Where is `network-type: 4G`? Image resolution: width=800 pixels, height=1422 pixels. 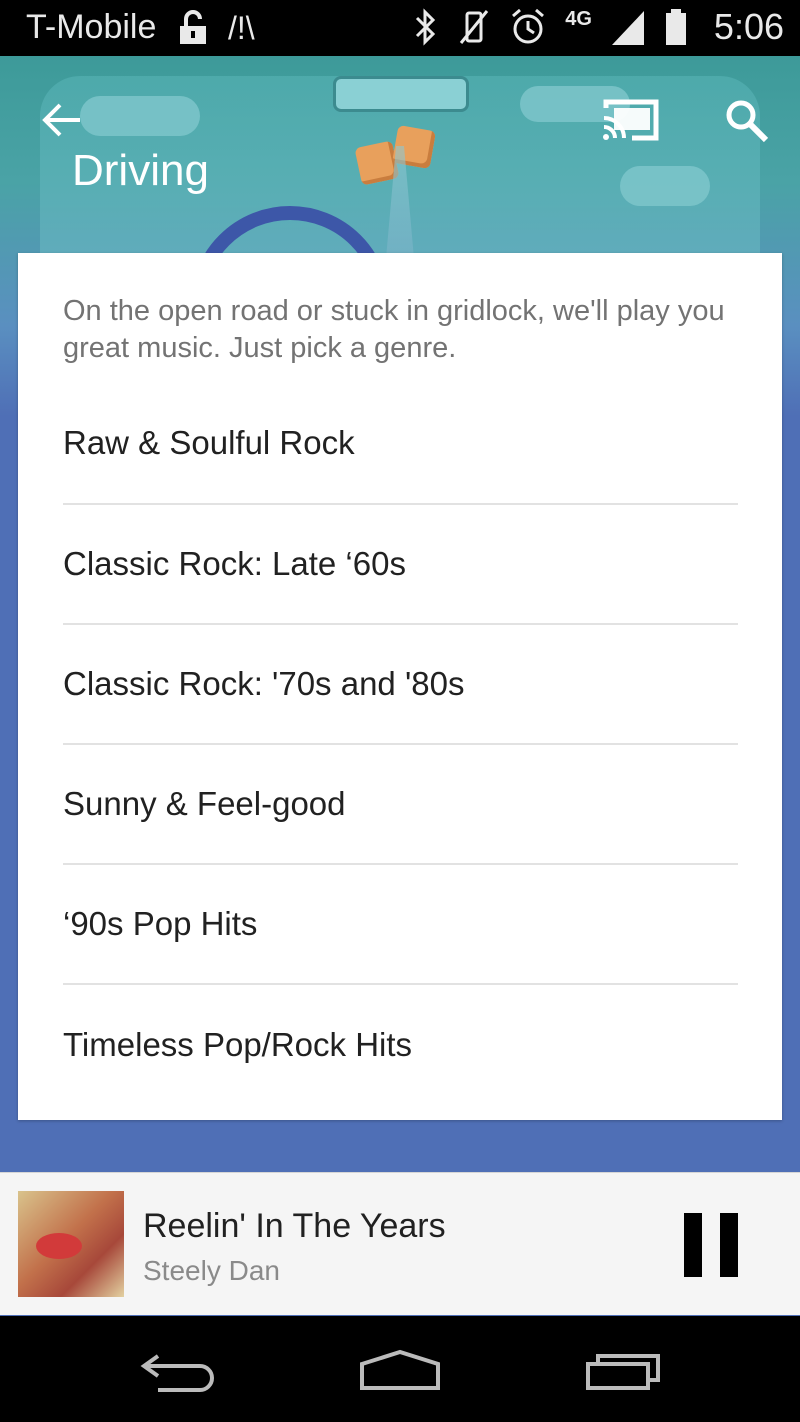
network-type: 4G is located at coordinates (578, 18).